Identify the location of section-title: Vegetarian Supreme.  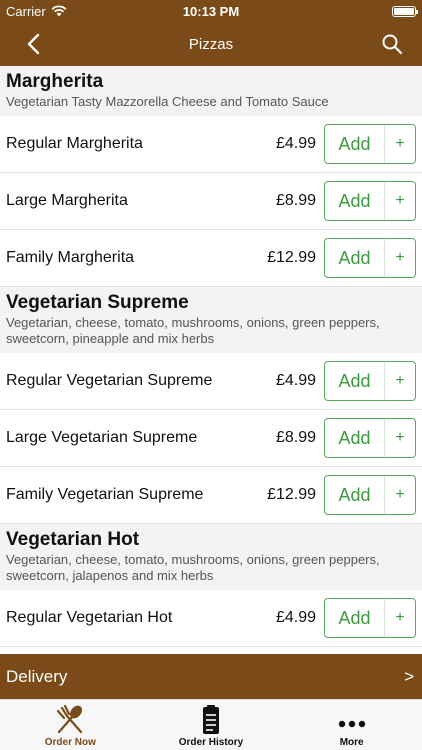
(97, 302).